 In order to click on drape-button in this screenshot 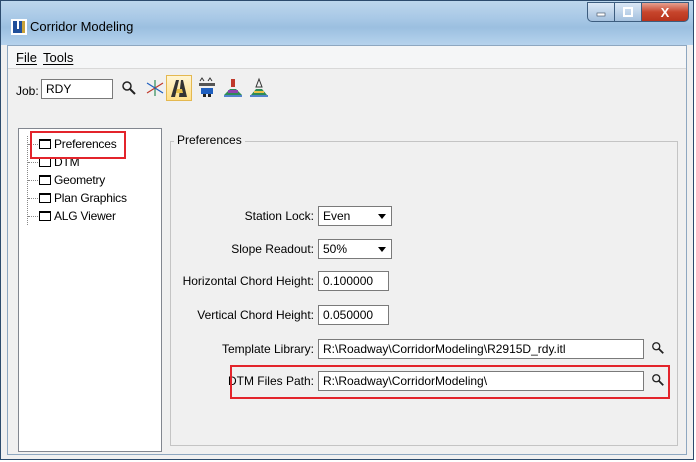, I will do `click(207, 88)`.